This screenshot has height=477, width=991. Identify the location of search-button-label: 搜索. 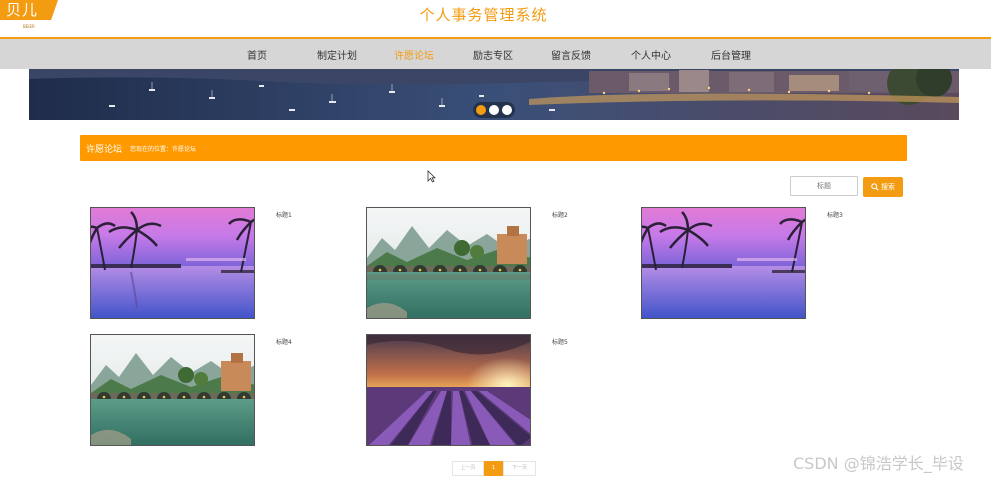
(888, 187).